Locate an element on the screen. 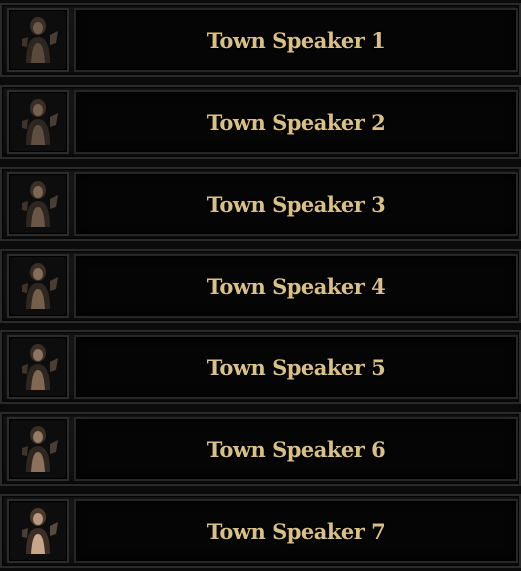 The height and width of the screenshot is (571, 521). speaker-name-panel: Town Speaker 6 is located at coordinates (296, 449).